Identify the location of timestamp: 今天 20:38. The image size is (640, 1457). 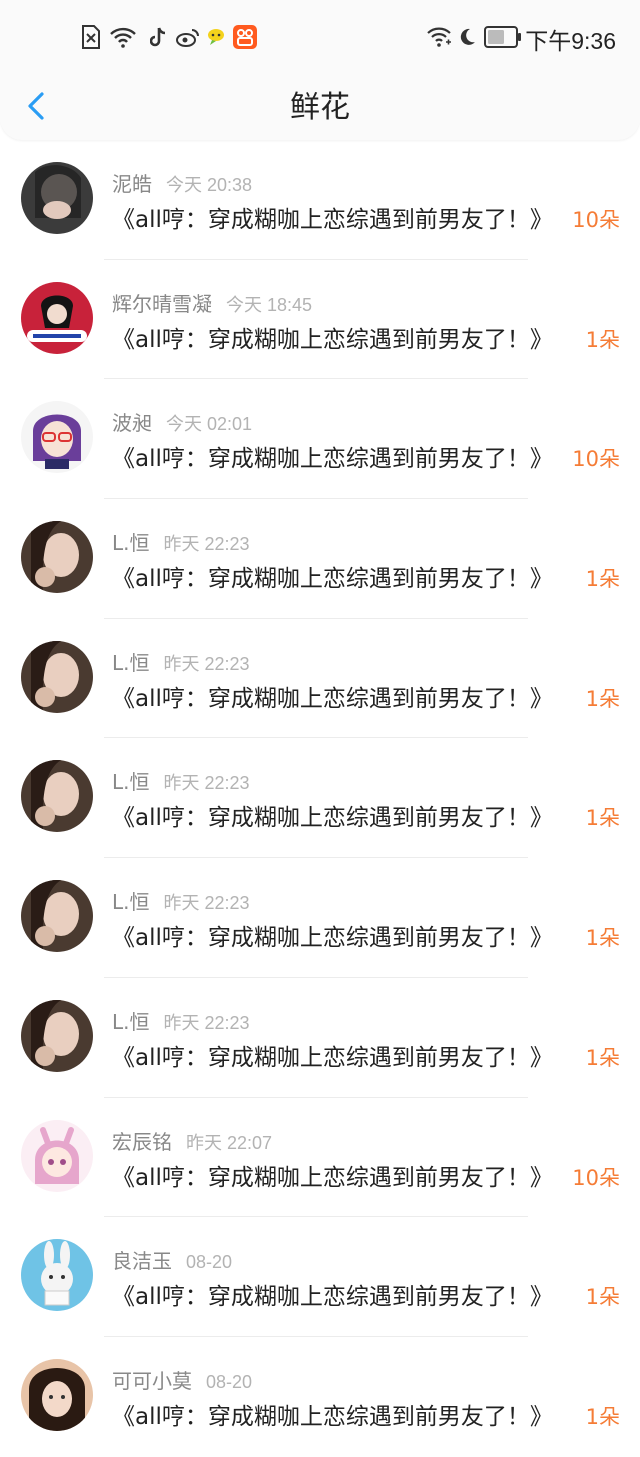
(209, 185).